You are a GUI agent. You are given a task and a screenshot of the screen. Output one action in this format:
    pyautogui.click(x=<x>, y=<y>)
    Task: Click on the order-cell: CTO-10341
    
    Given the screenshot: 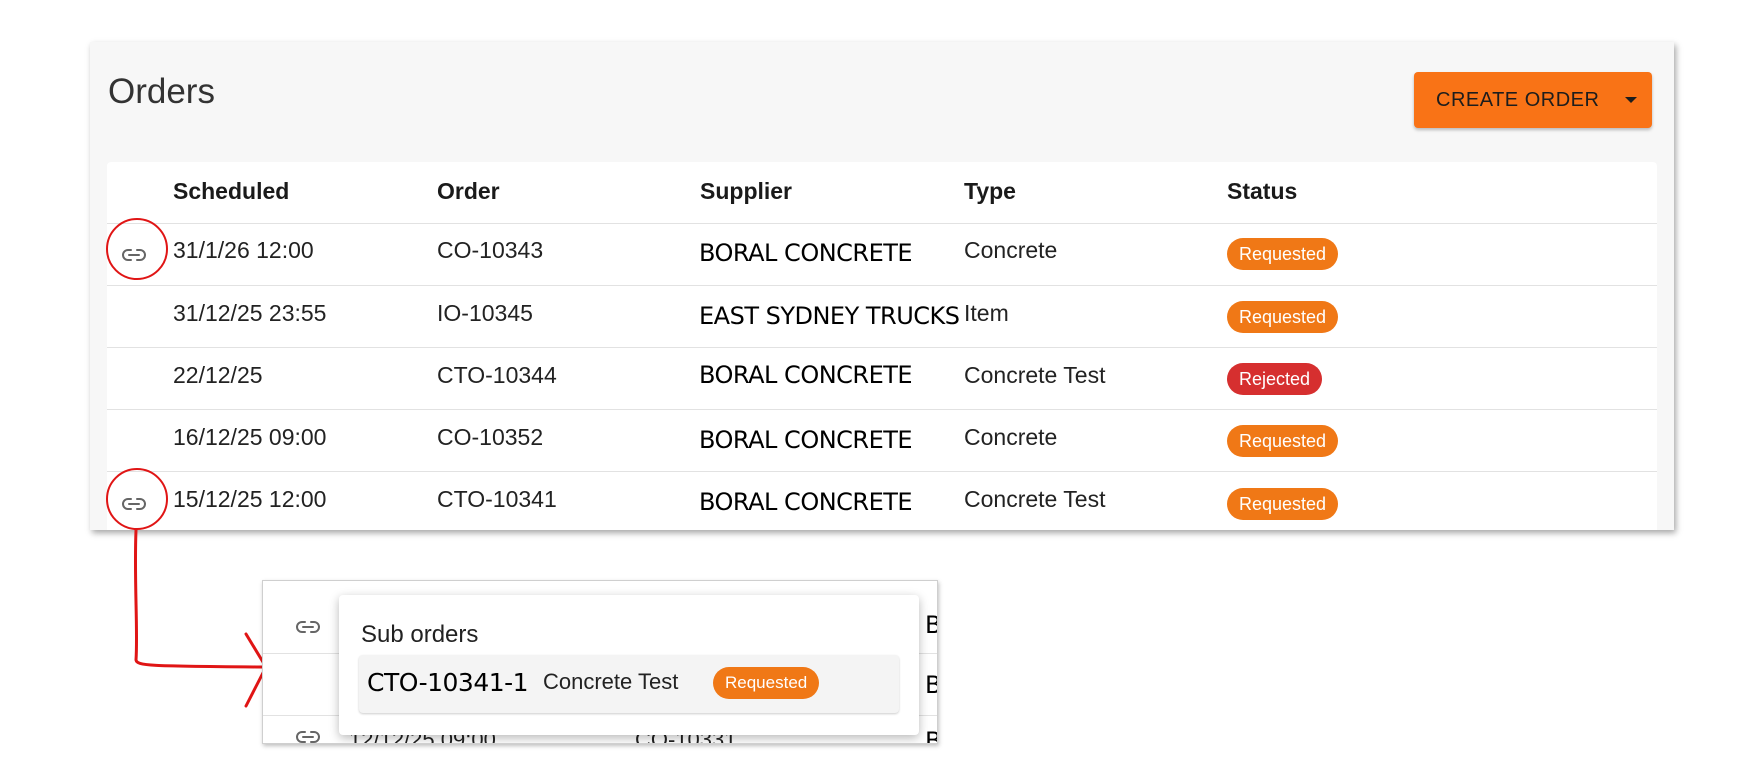 What is the action you would take?
    pyautogui.click(x=497, y=499)
    